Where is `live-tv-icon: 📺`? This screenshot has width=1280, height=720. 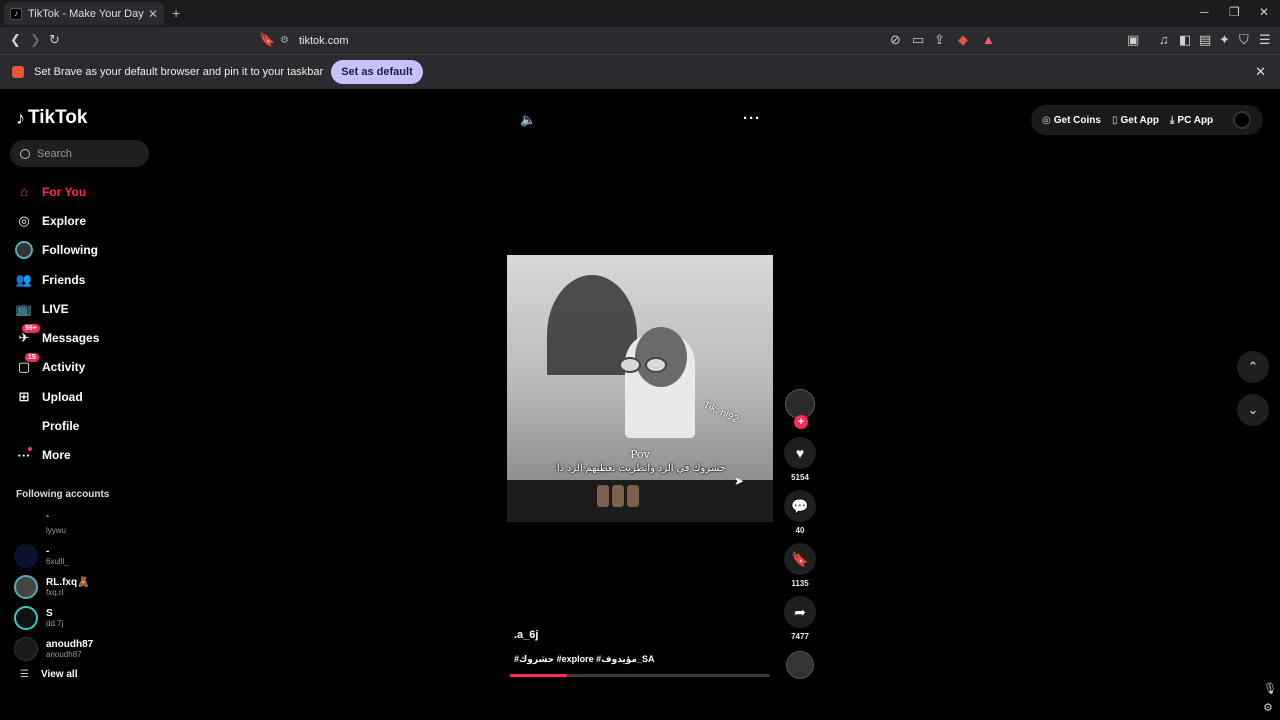 live-tv-icon: 📺 is located at coordinates (24, 308).